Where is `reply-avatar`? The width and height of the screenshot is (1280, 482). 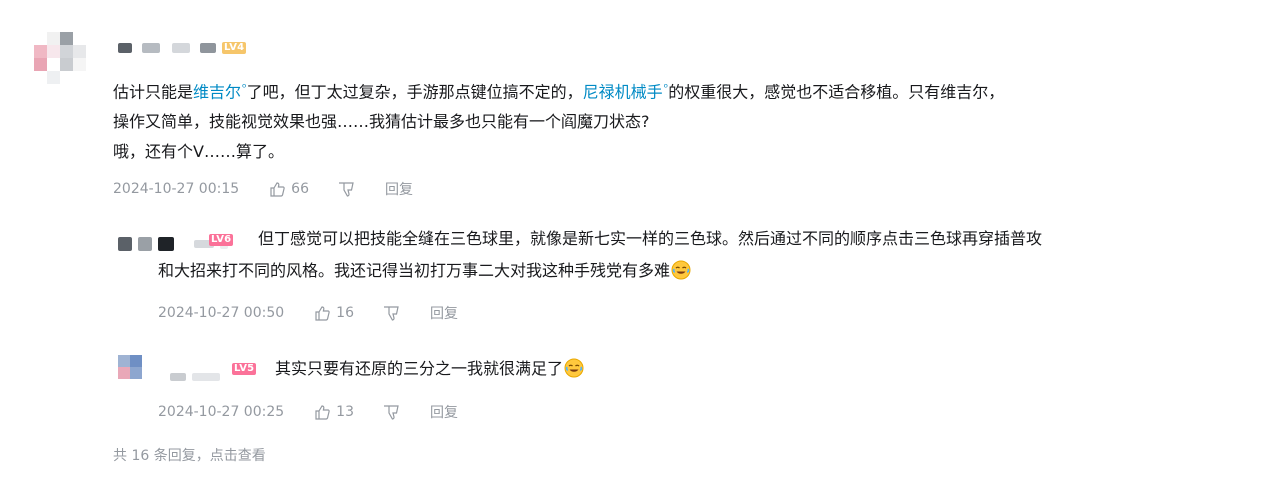
reply-avatar is located at coordinates (136, 373).